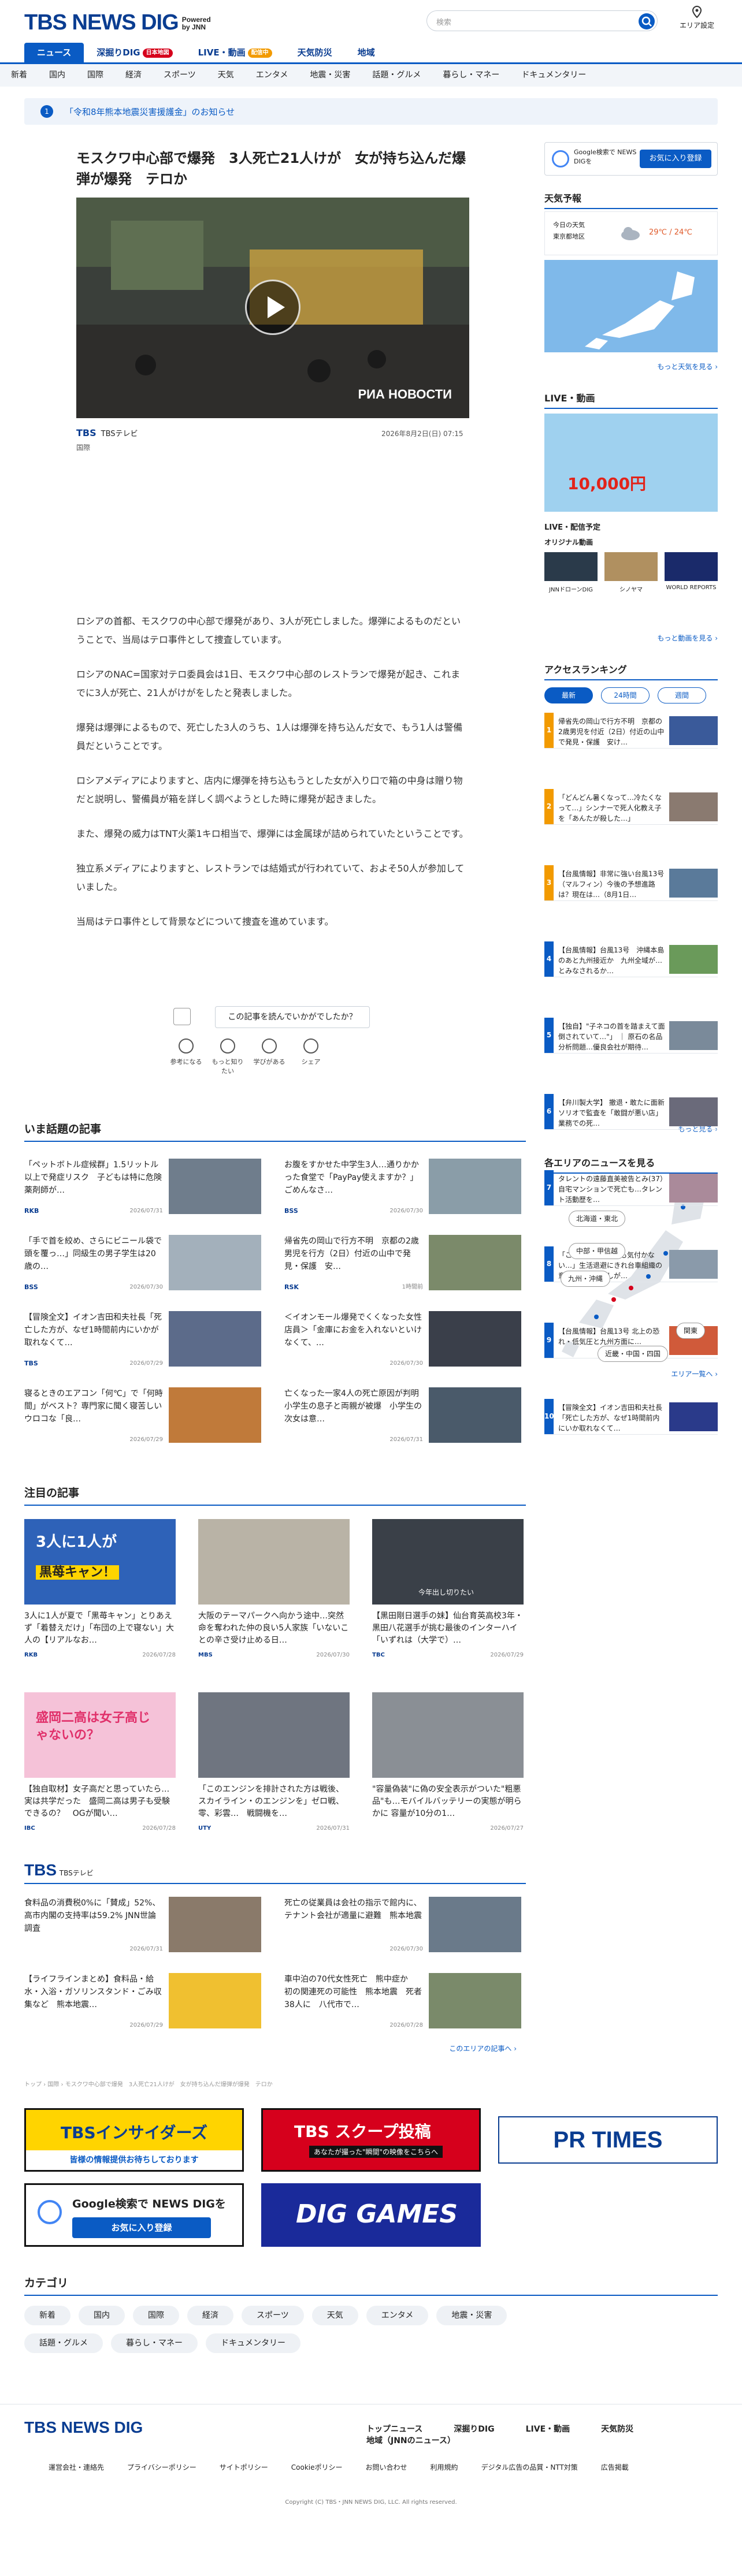 This screenshot has width=742, height=2576. What do you see at coordinates (244, 2467) in the screenshot?
I see `footer-link: サイトポリシー` at bounding box center [244, 2467].